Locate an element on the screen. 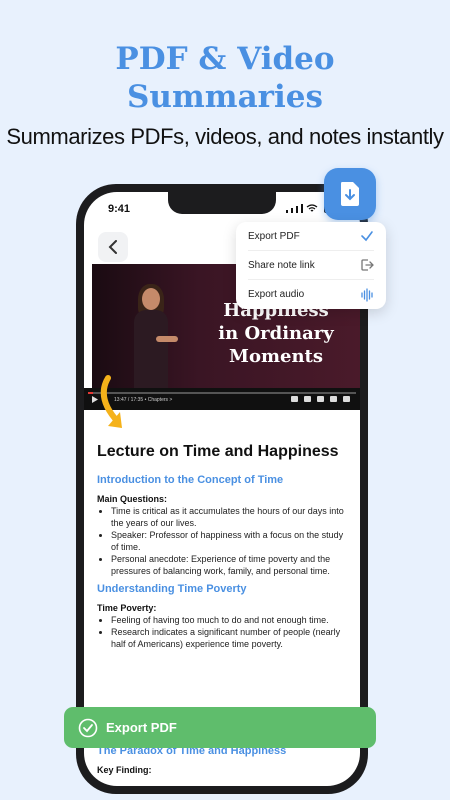 Image resolution: width=450 pixels, height=800 pixels. menu-item-label: Export PDF is located at coordinates (274, 236).